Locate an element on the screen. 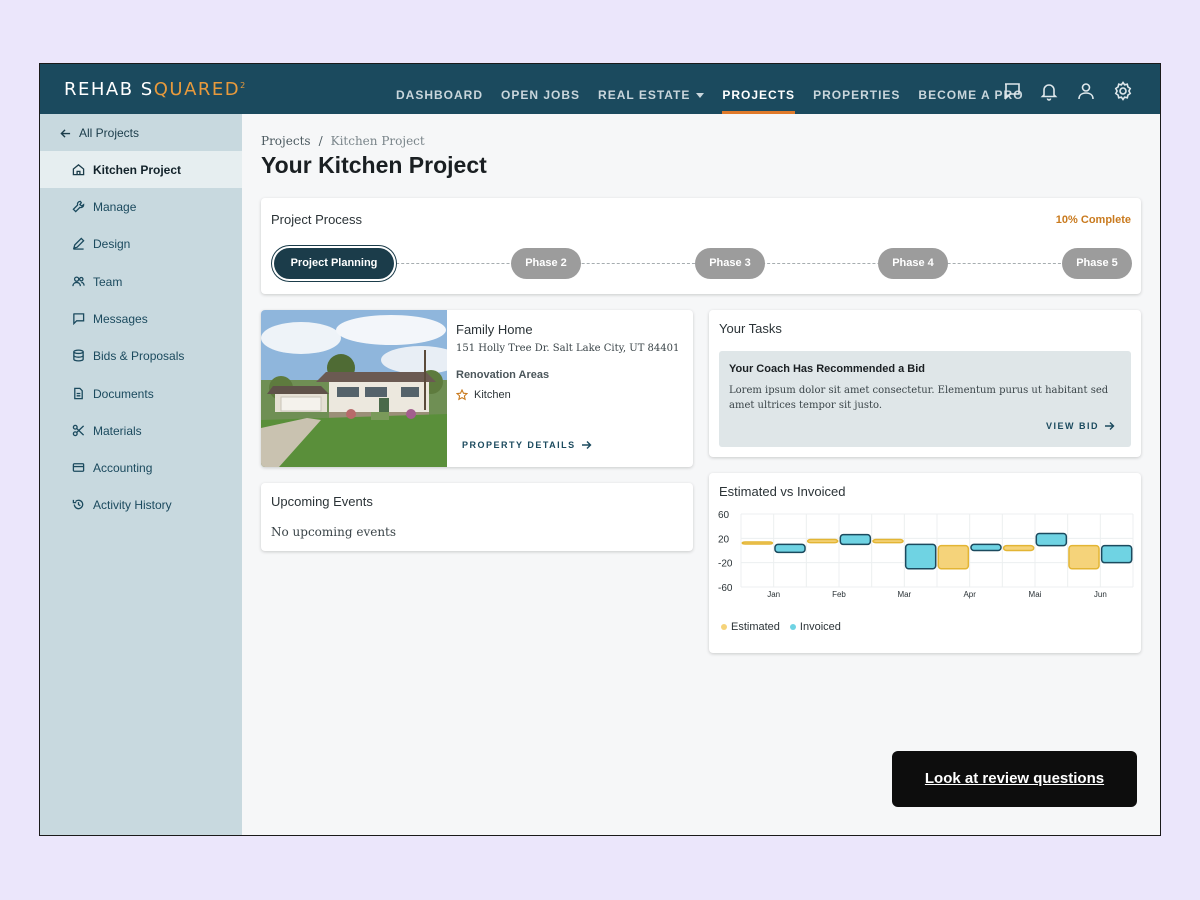  sidebar-item-activity-history: Activity History is located at coordinates (141, 504).